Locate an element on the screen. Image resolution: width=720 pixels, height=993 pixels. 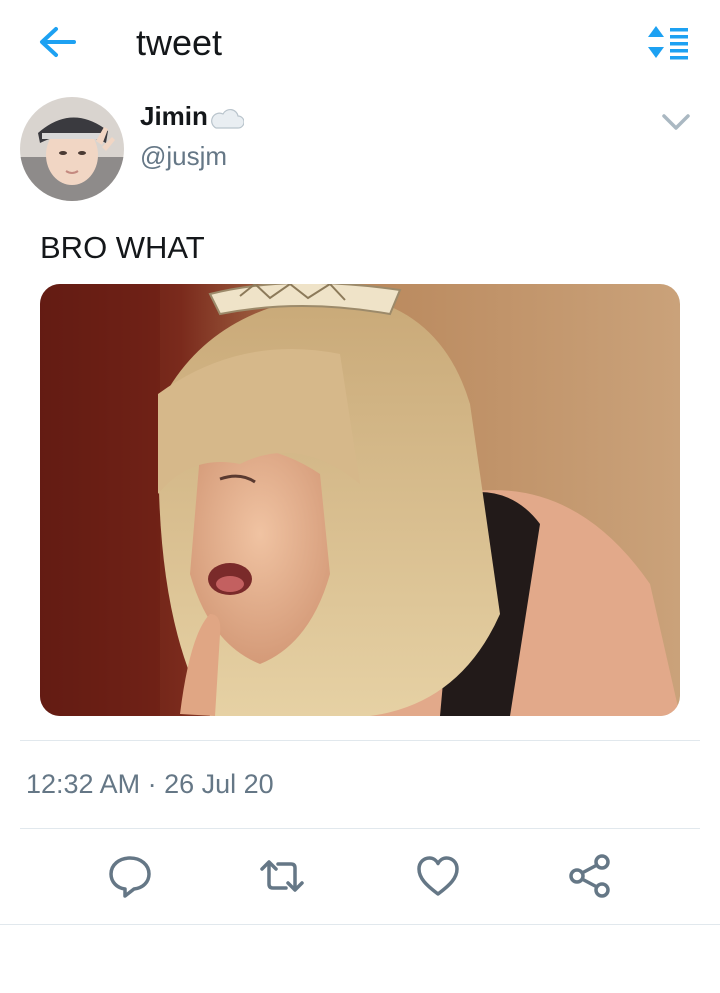
sort-button is located at coordinates (668, 42).